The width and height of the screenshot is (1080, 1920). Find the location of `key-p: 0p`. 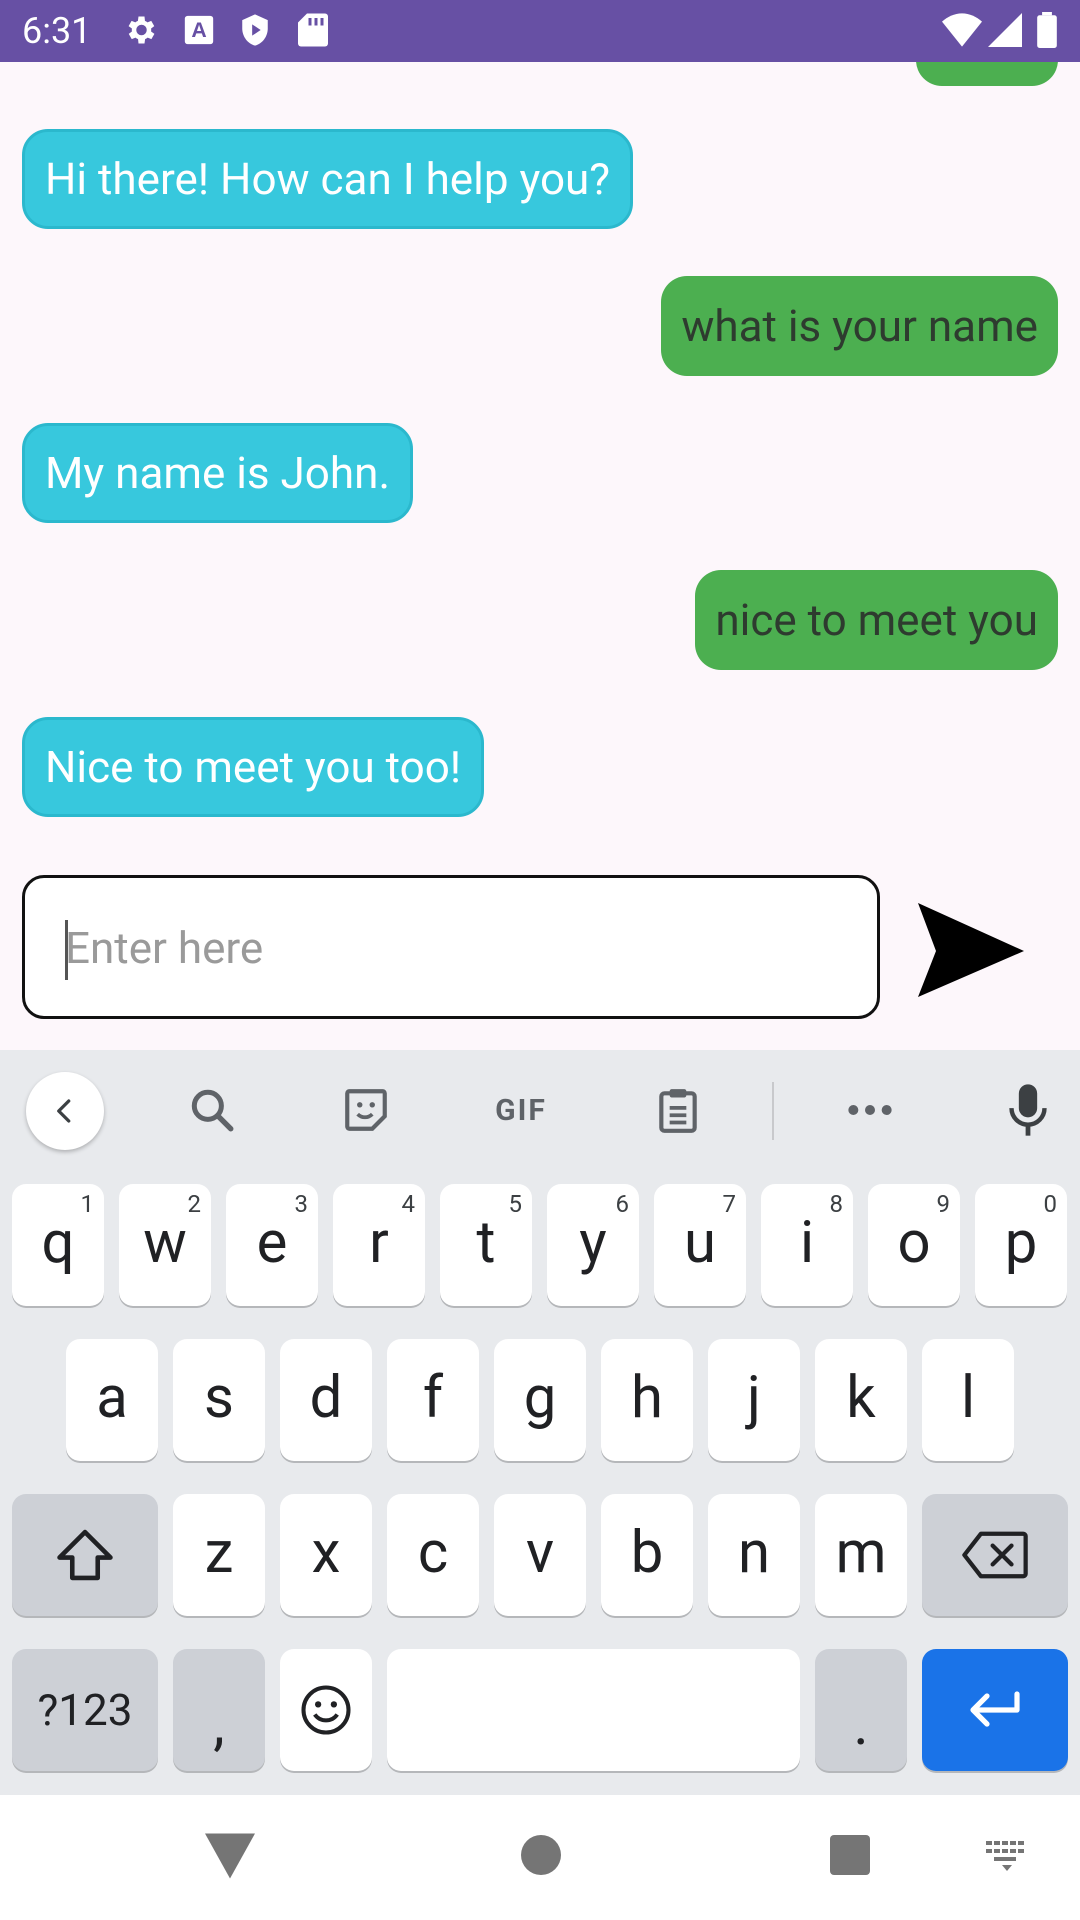

key-p: 0p is located at coordinates (1021, 1245).